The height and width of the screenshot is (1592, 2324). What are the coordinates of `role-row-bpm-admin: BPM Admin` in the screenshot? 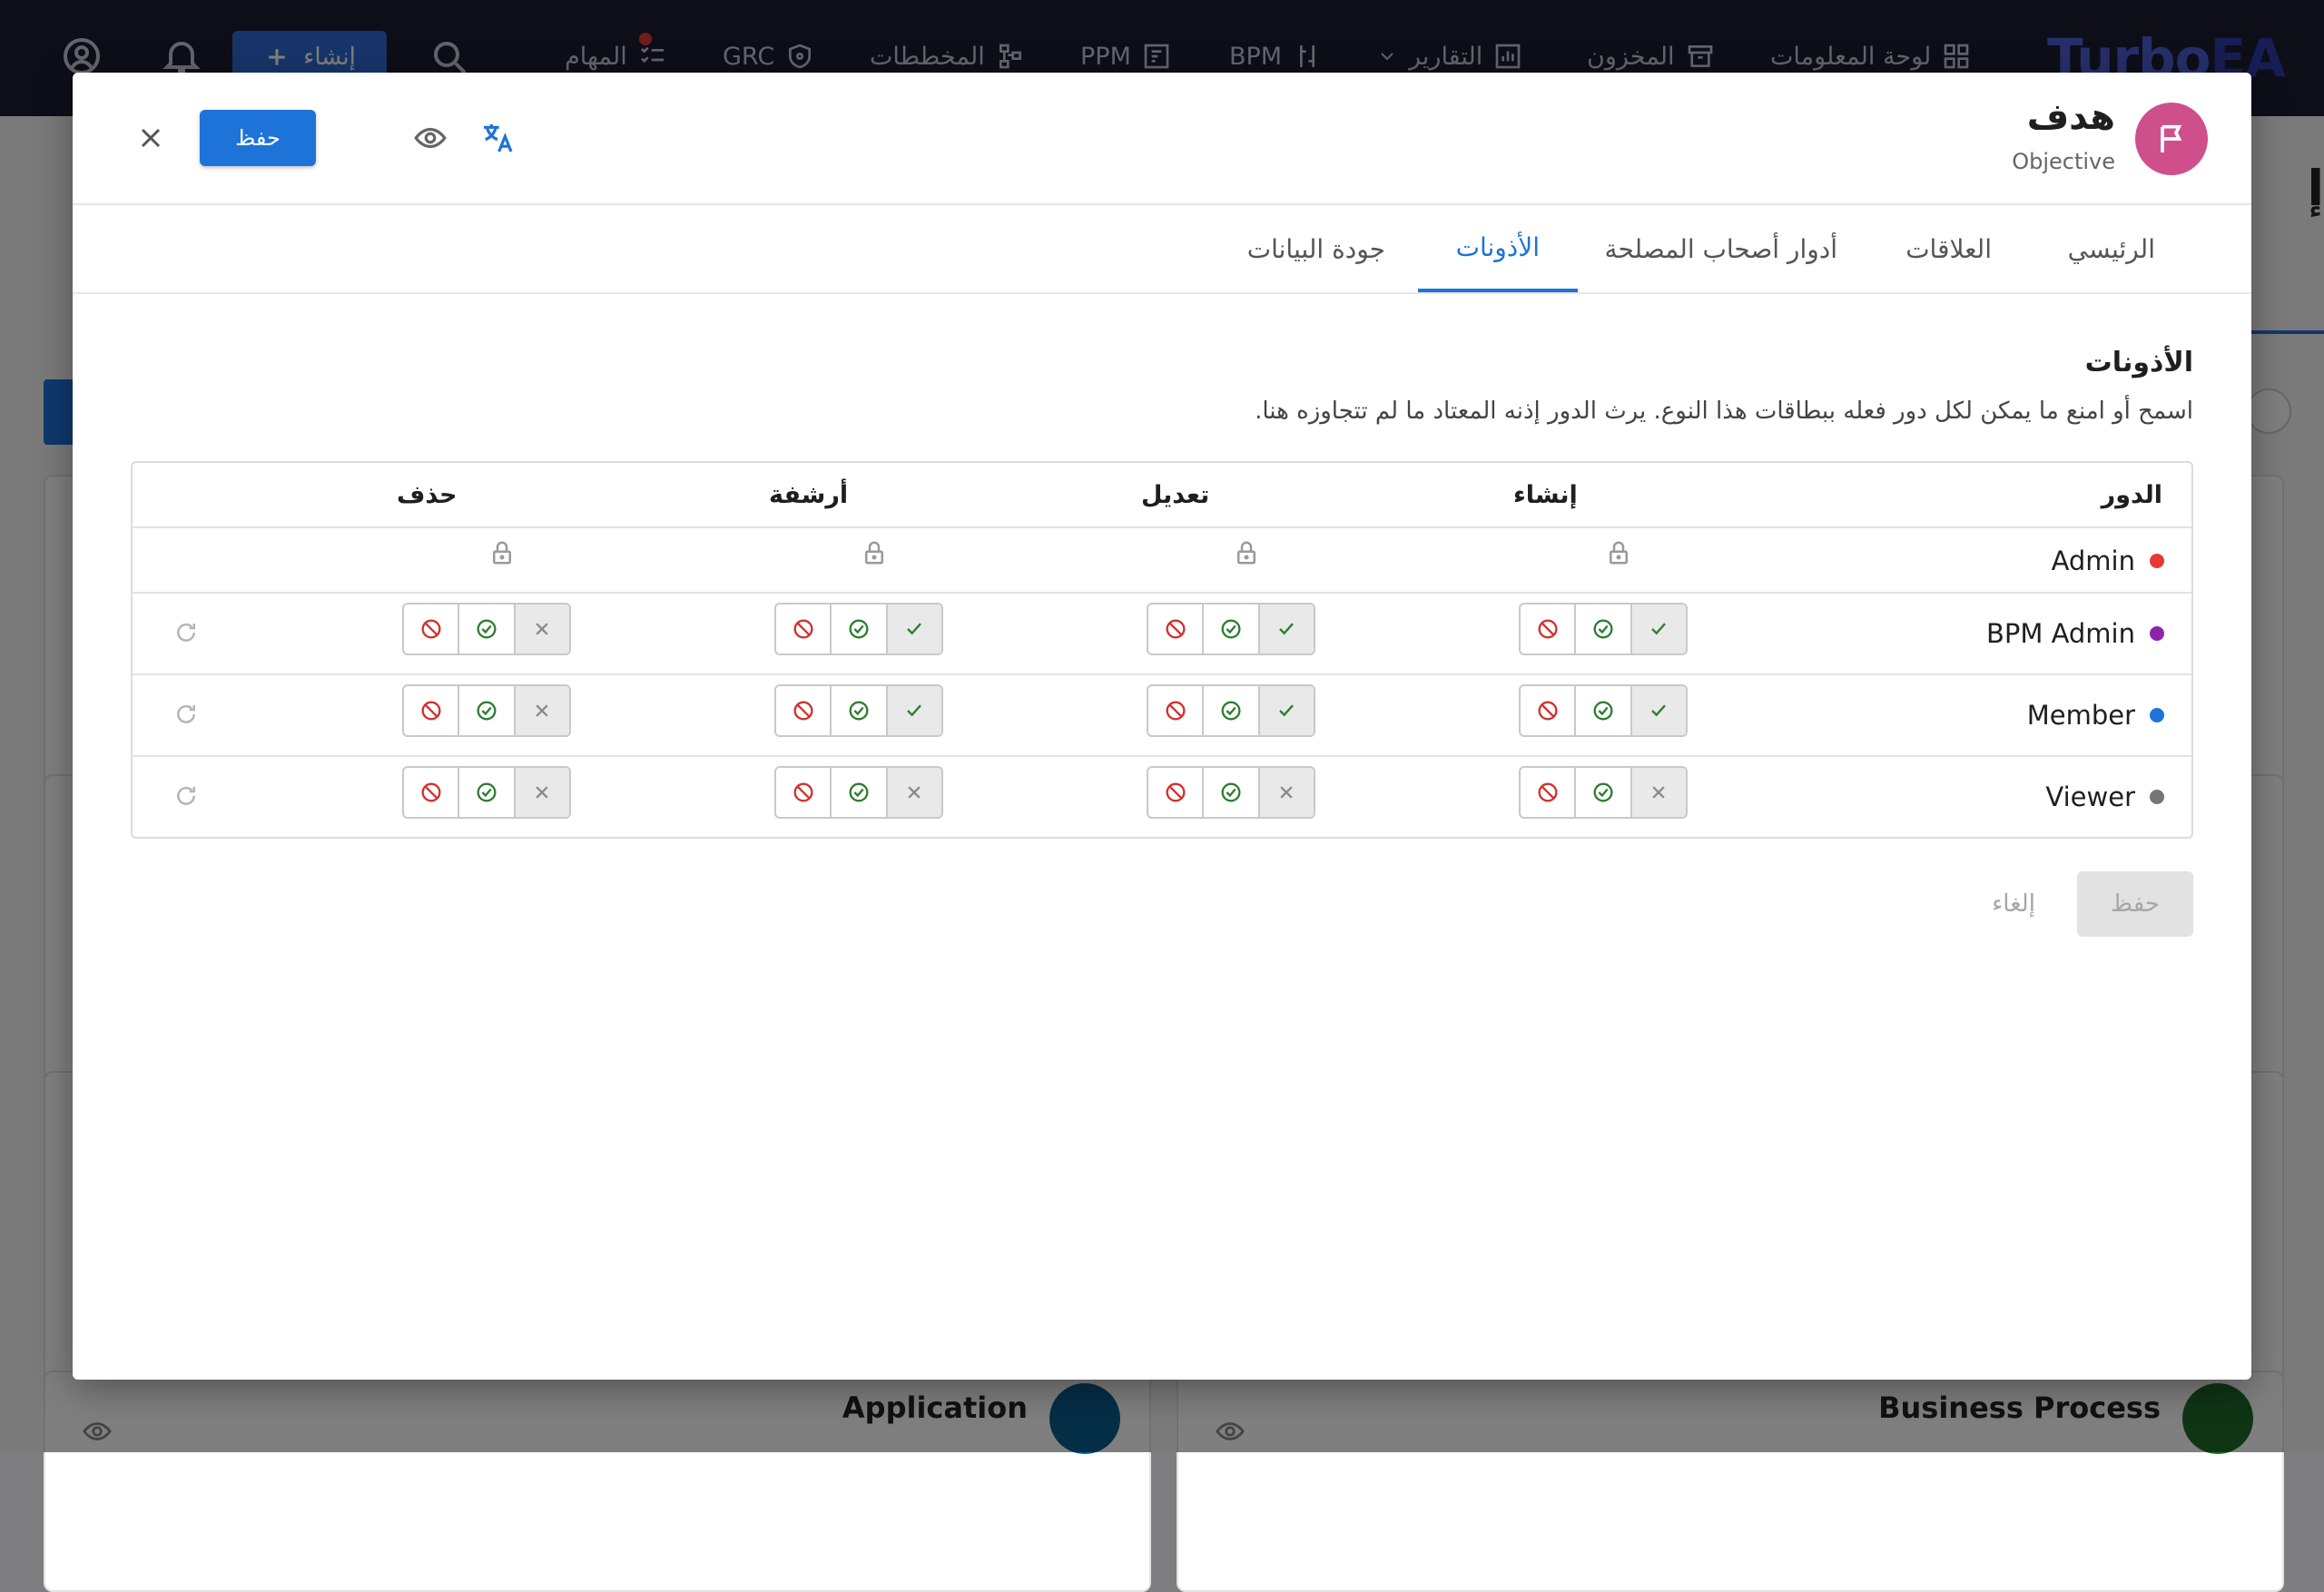 It's located at (2075, 633).